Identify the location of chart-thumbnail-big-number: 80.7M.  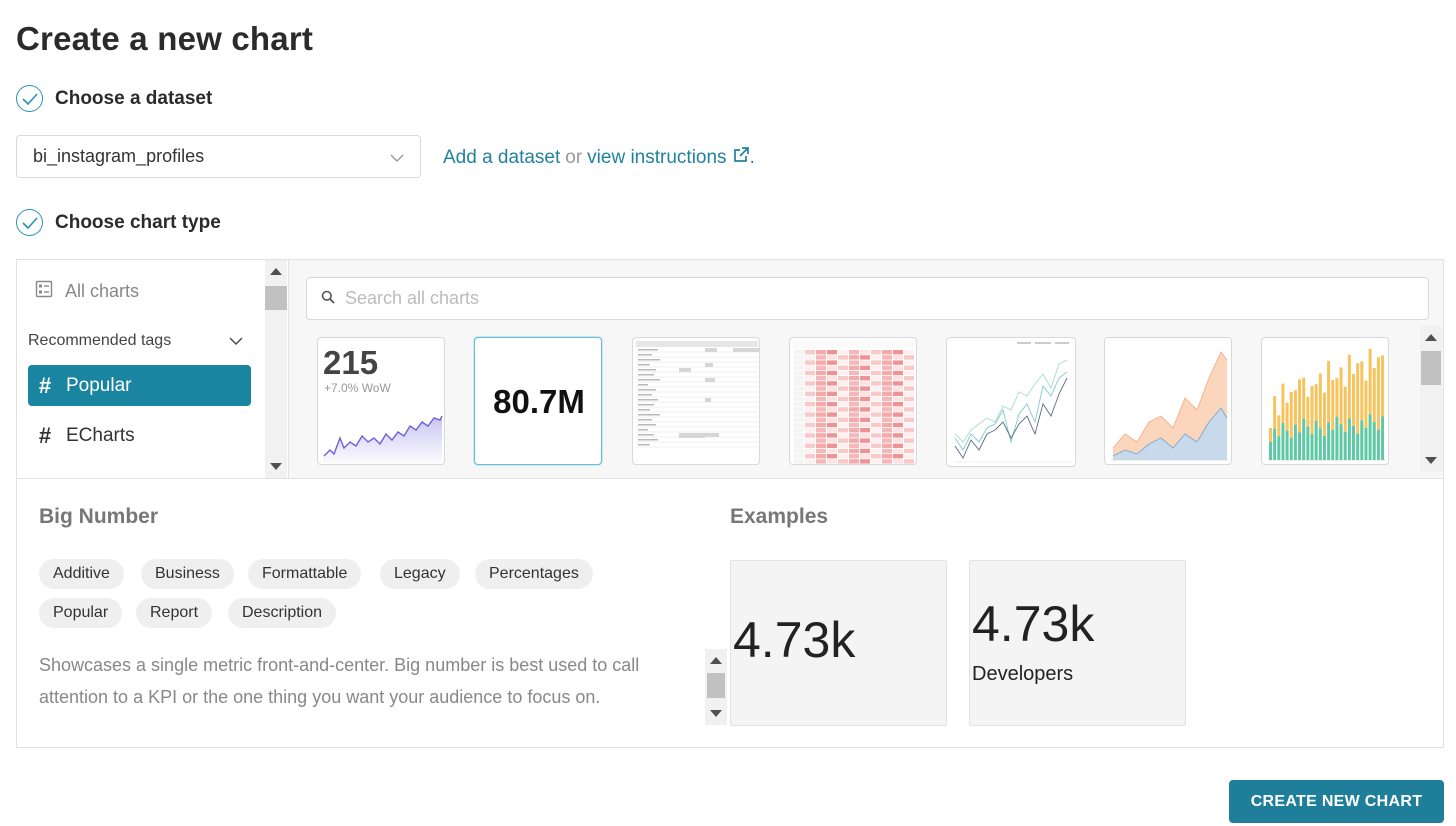
(538, 401).